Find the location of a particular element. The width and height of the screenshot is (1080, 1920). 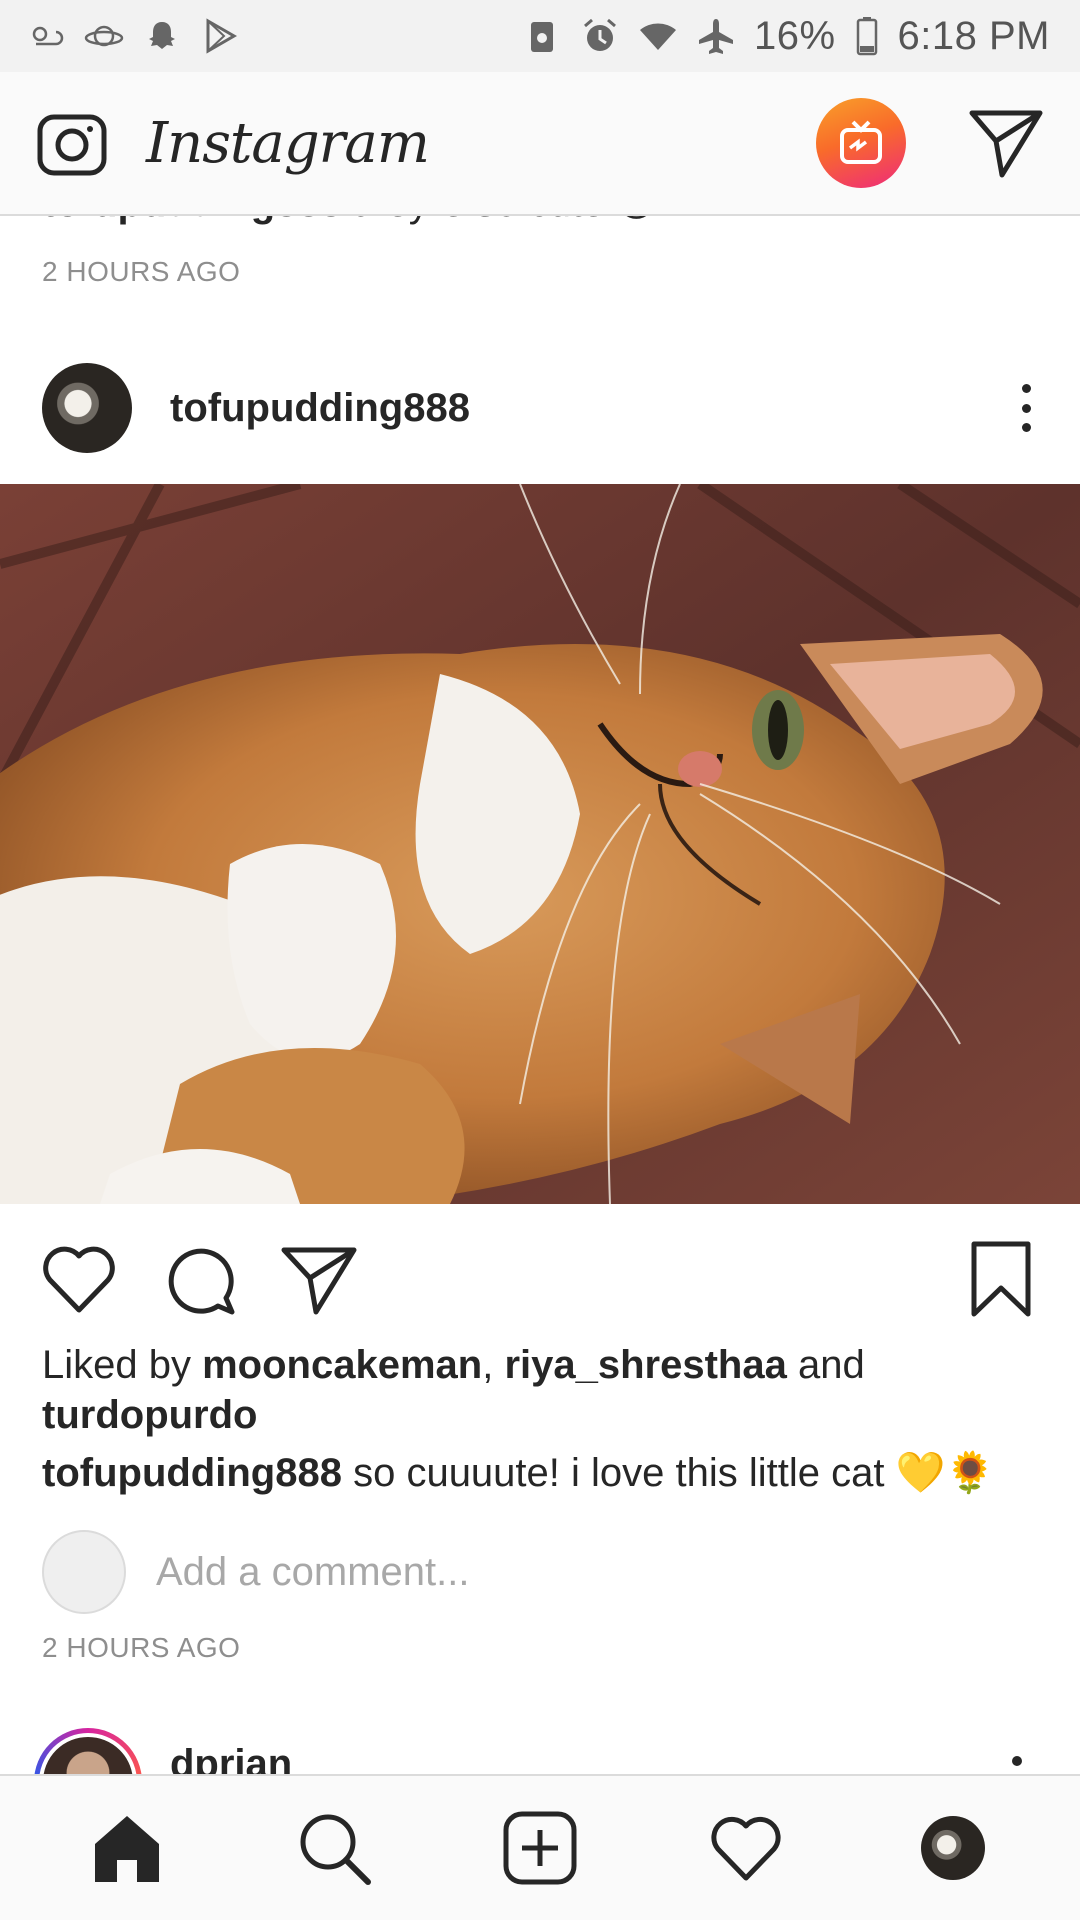

home-tab is located at coordinates (127, 1848).